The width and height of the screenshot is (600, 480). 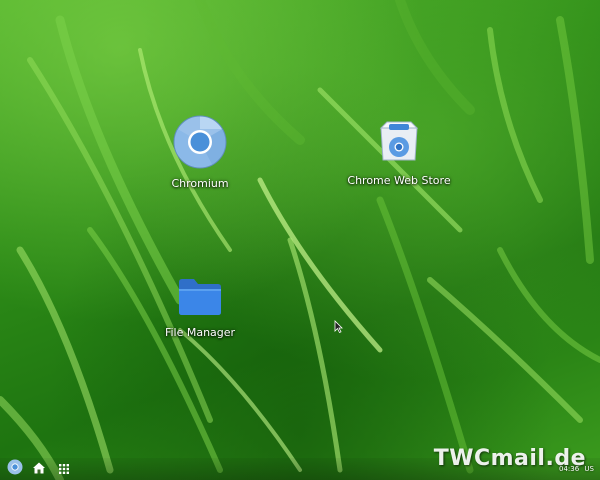 I want to click on desktop-icon-label: Chrome Web Store, so click(x=399, y=180).